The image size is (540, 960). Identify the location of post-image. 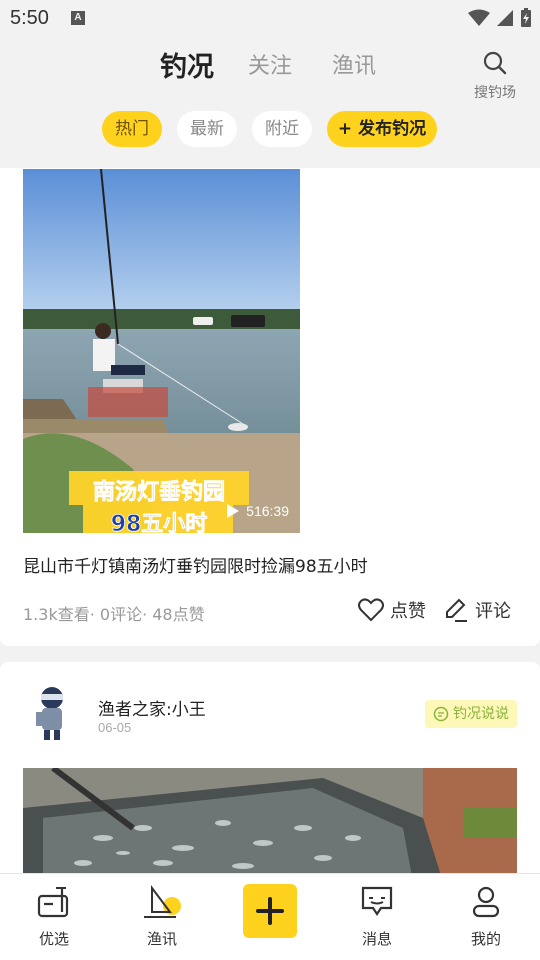
(270, 825).